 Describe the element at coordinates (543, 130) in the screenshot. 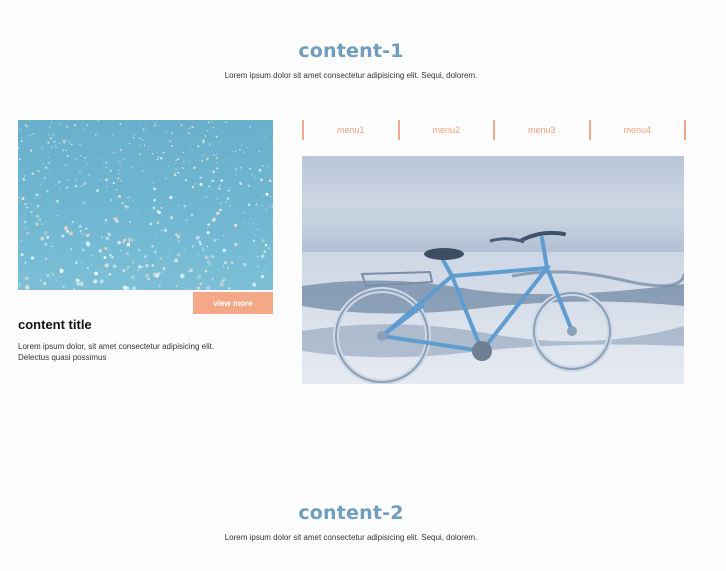

I see `menu-item-3: menu3` at that location.